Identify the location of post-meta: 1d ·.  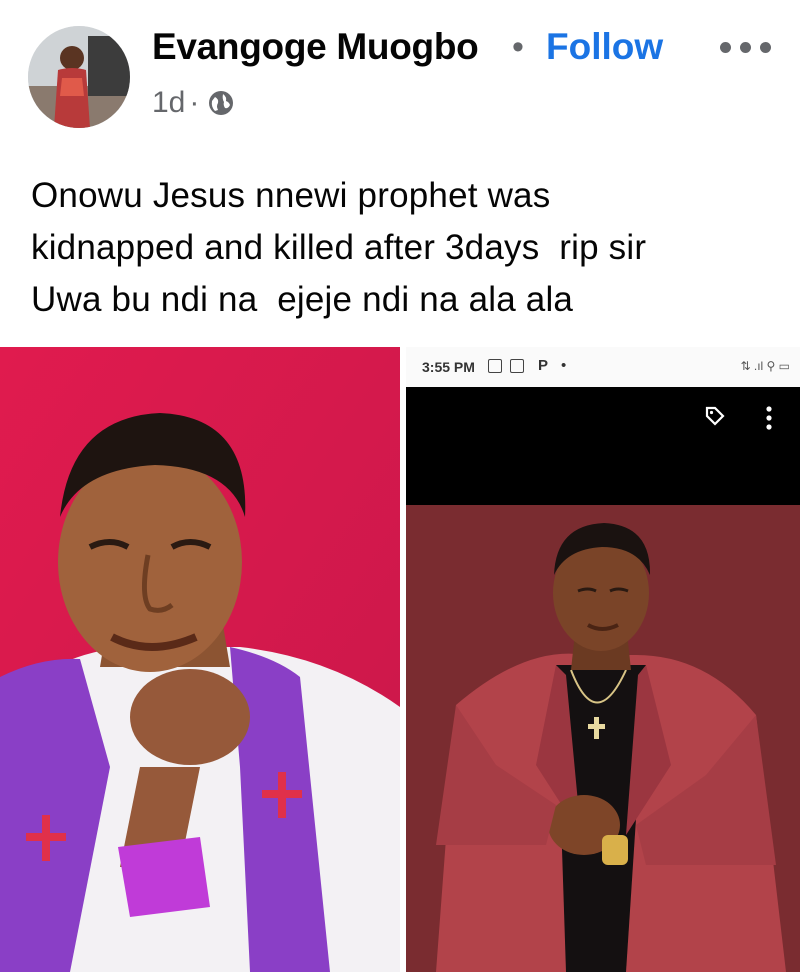
(193, 103).